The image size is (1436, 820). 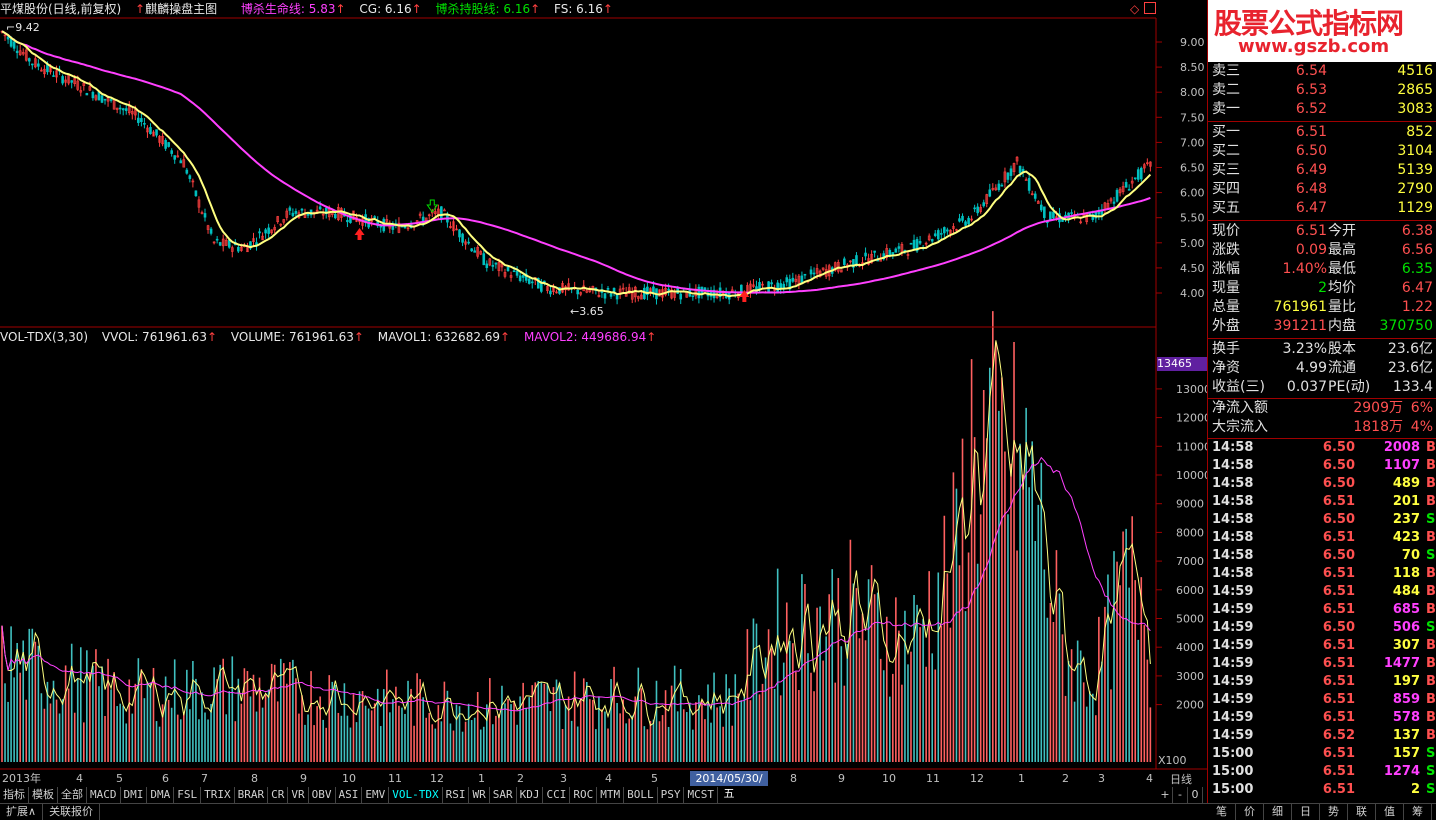 What do you see at coordinates (1306, 812) in the screenshot?
I see `panel-tab: 日` at bounding box center [1306, 812].